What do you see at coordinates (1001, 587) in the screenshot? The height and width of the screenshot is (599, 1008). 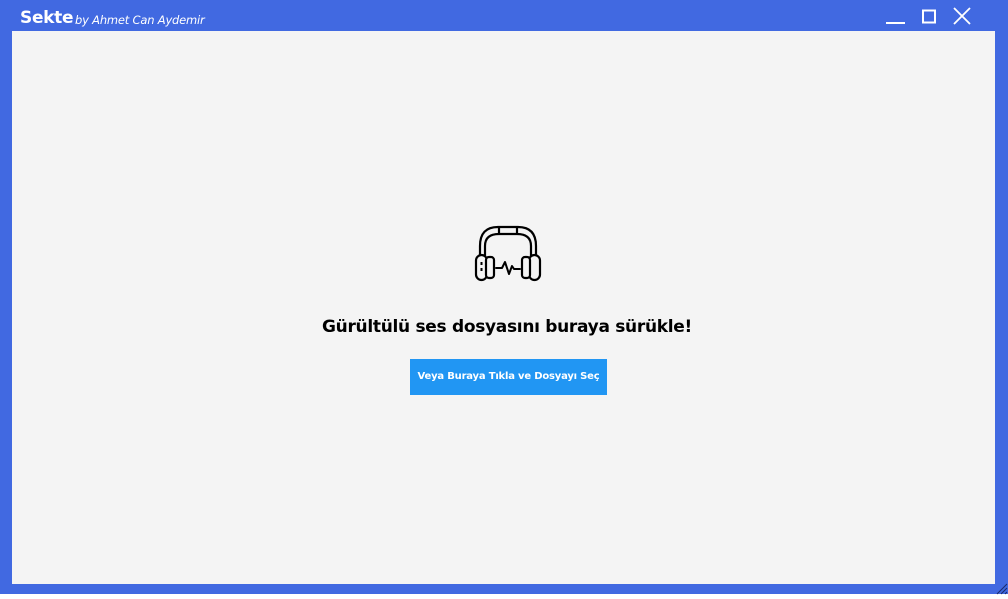 I see `resize-grip-icon` at bounding box center [1001, 587].